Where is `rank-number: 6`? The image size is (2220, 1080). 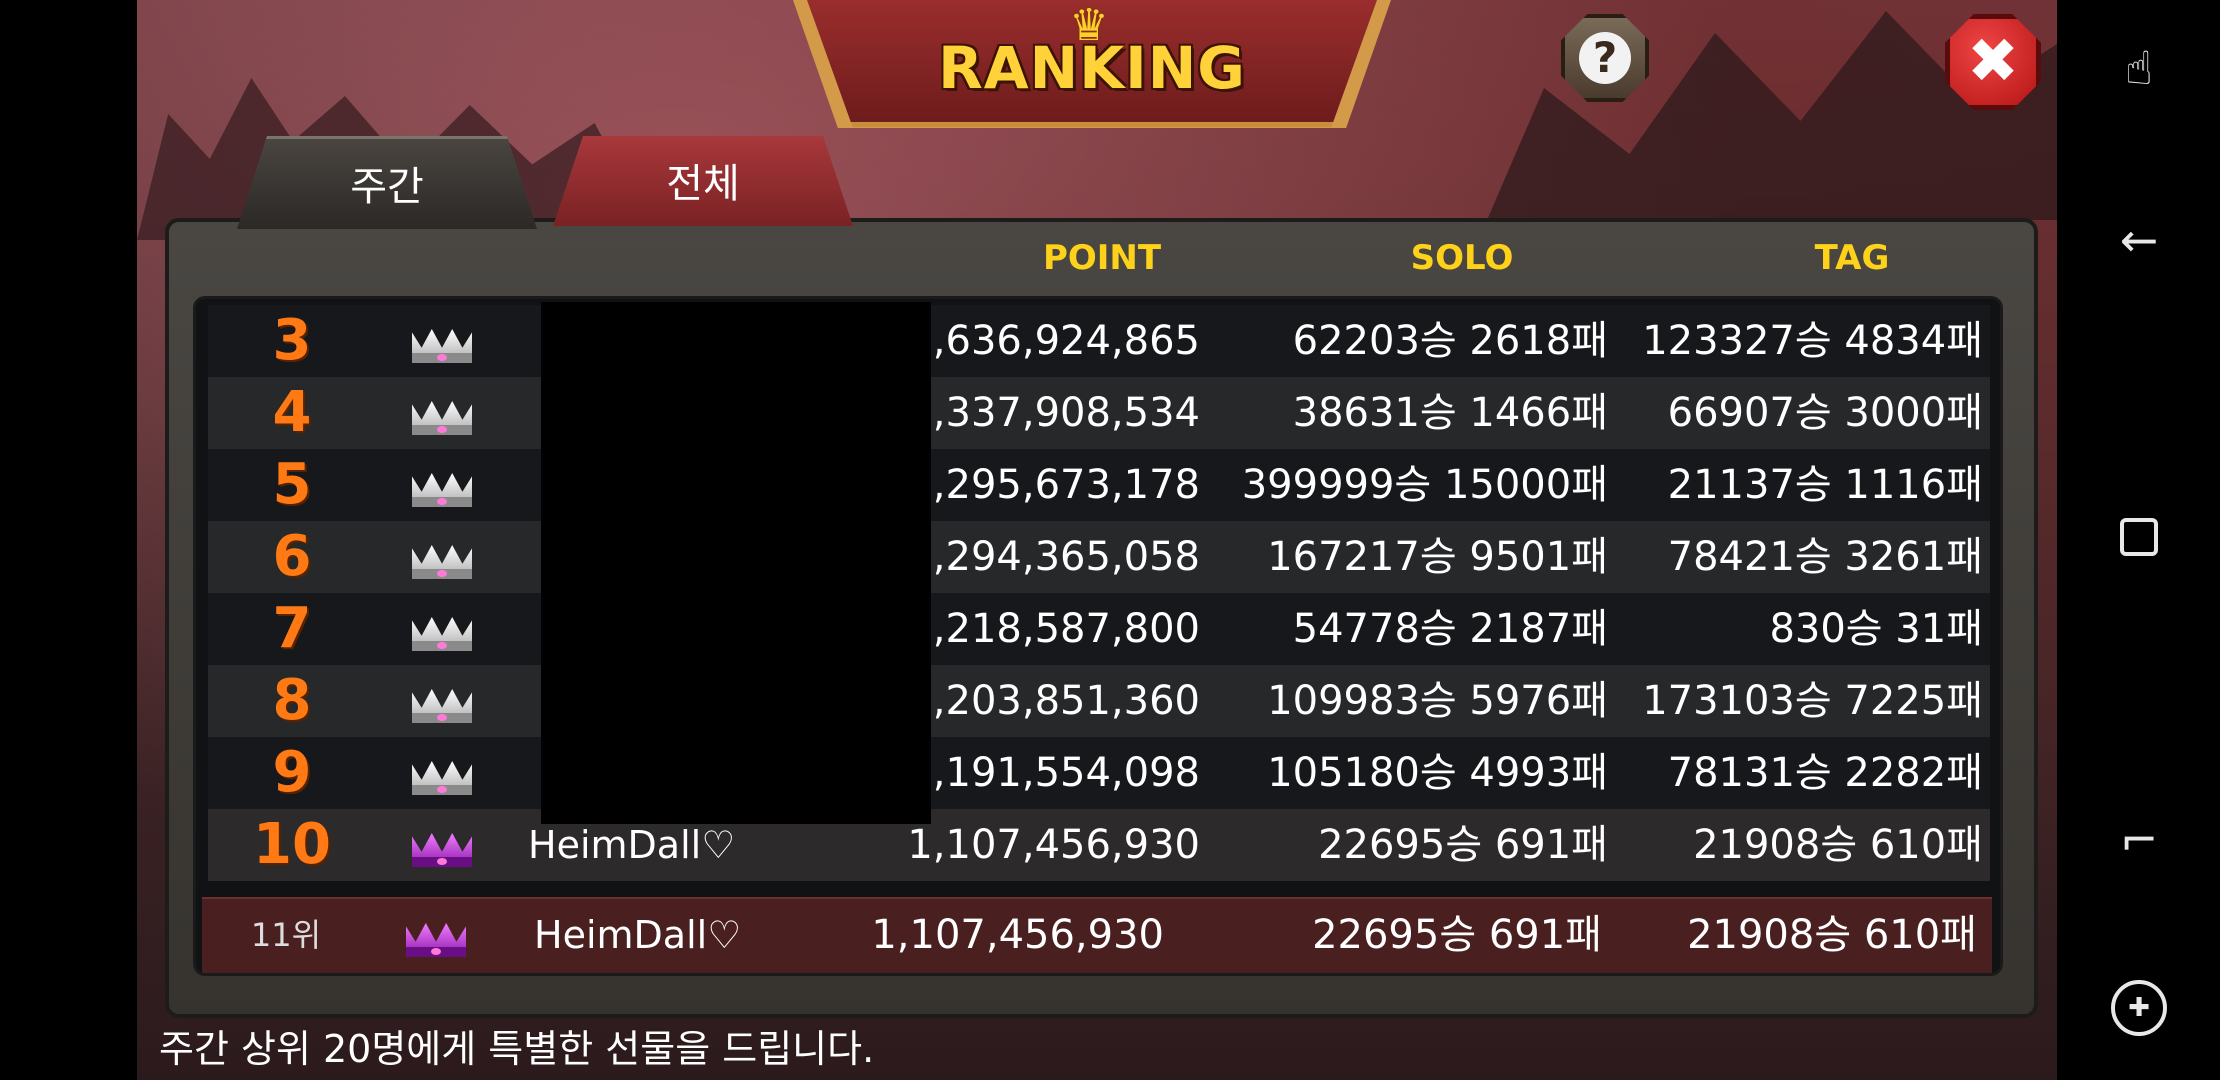
rank-number: 6 is located at coordinates (292, 556).